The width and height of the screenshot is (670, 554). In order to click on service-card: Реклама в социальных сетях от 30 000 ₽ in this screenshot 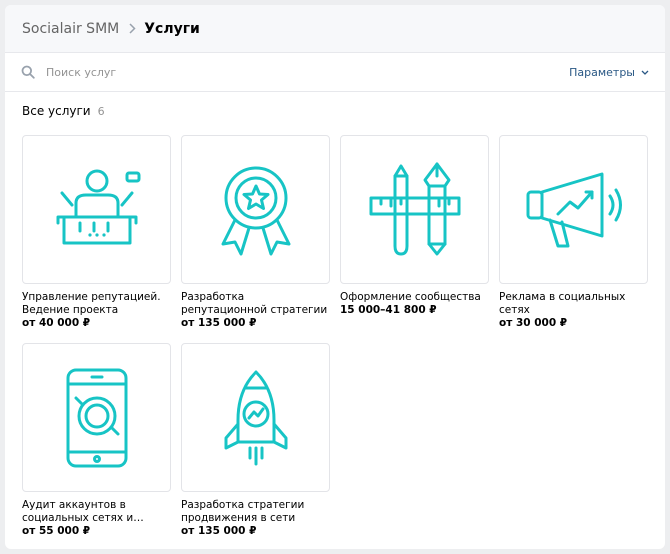, I will do `click(573, 232)`.